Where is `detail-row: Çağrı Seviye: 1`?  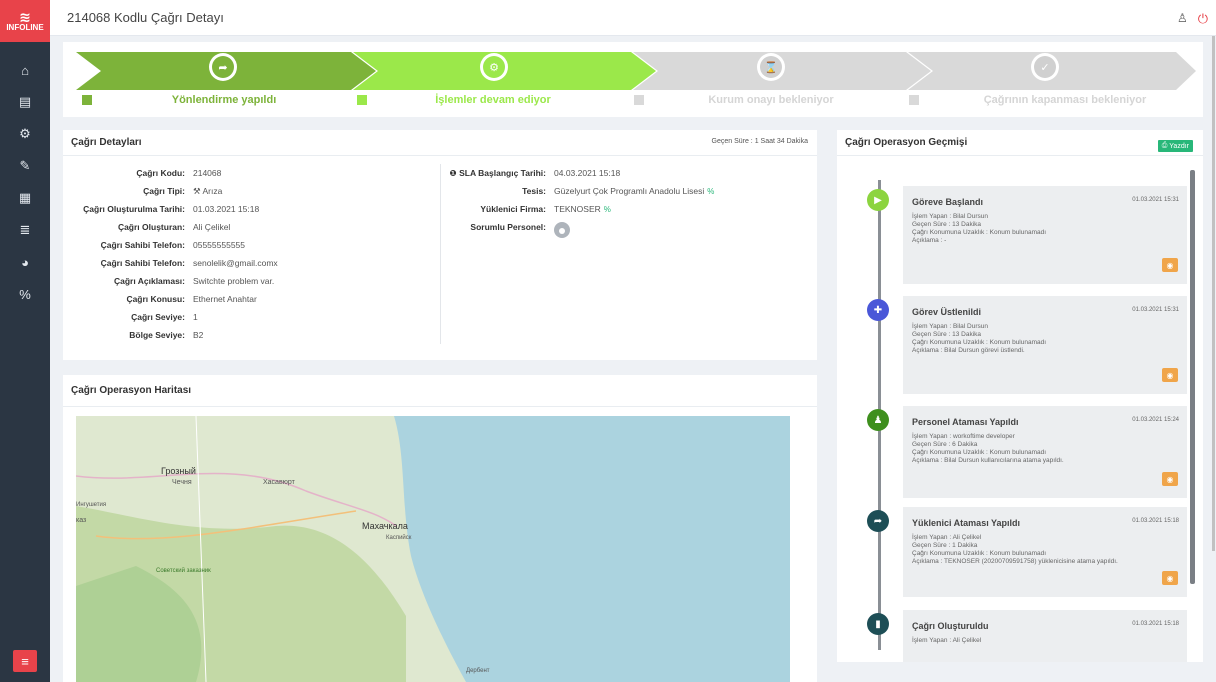 detail-row: Çağrı Seviye: 1 is located at coordinates (170, 317).